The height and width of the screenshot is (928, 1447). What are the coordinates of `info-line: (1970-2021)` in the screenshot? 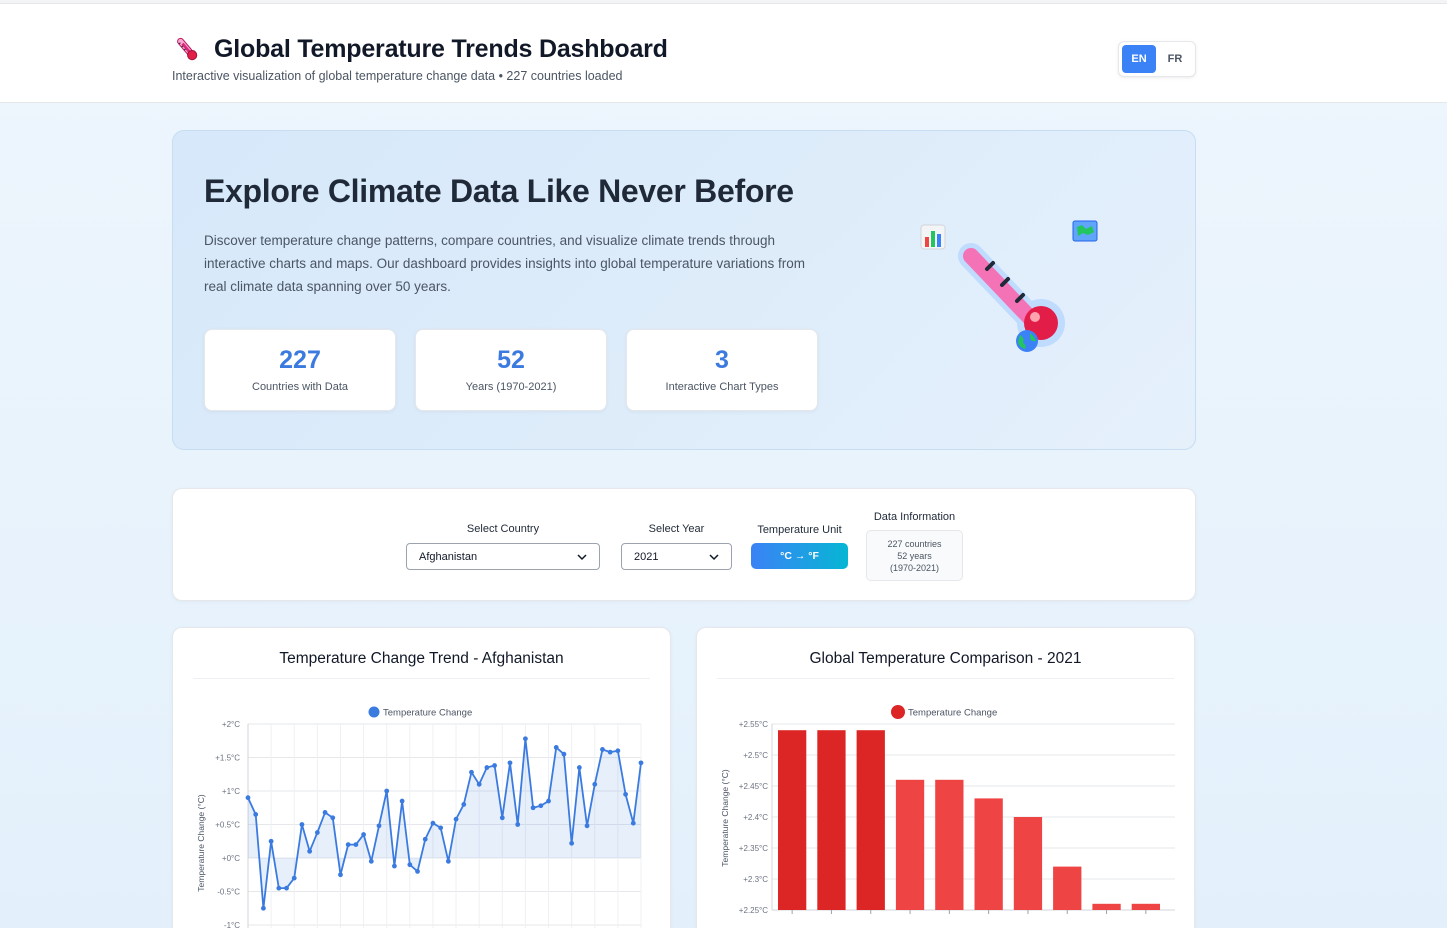 It's located at (914, 568).